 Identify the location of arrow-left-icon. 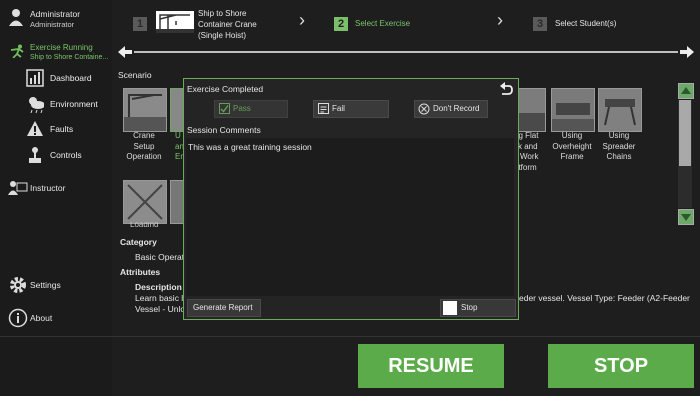
(125, 52).